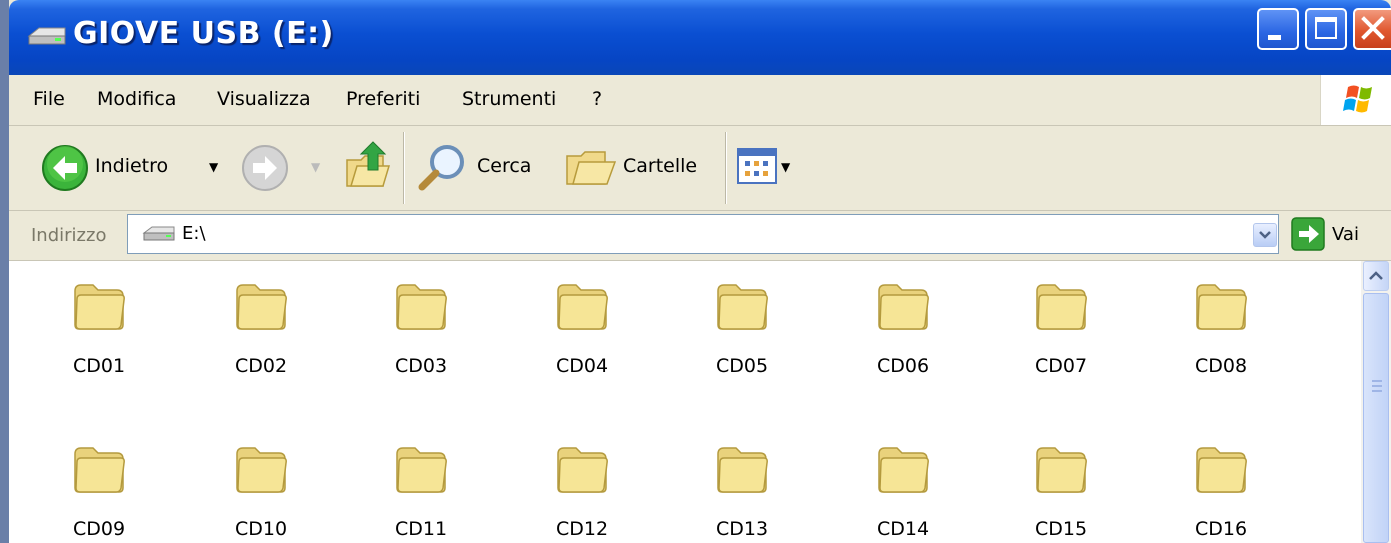  Describe the element at coordinates (99, 366) in the screenshot. I see `folder-label: CD01` at that location.